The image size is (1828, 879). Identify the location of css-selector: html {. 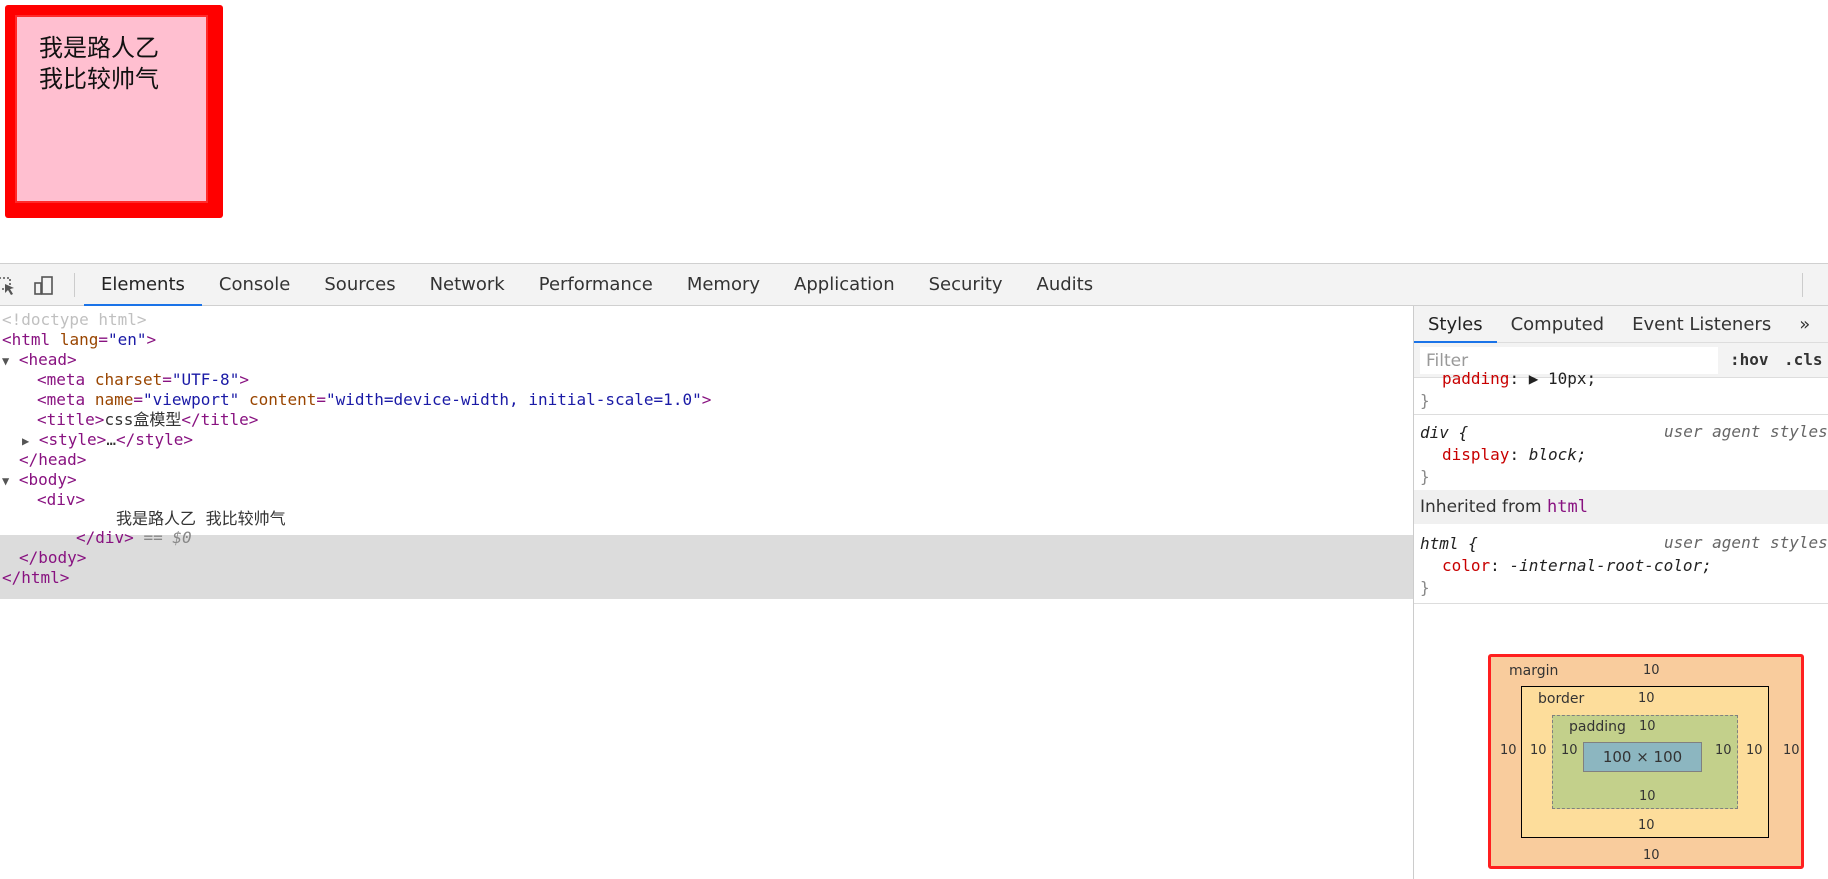
(1449, 543).